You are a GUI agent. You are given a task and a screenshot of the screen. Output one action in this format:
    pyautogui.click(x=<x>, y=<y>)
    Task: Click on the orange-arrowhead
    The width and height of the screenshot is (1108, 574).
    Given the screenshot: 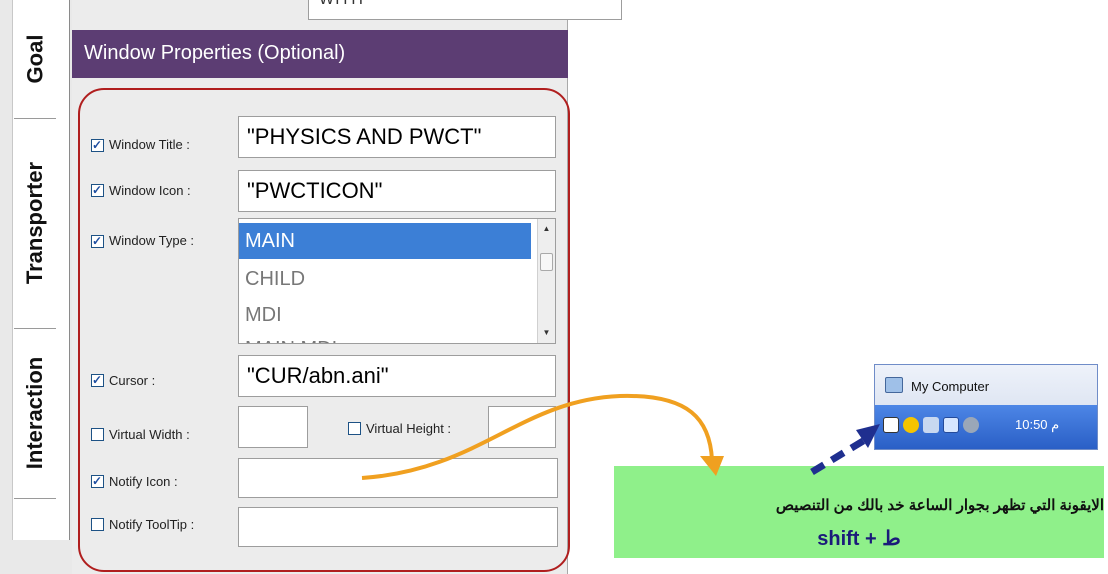 What is the action you would take?
    pyautogui.click(x=712, y=466)
    